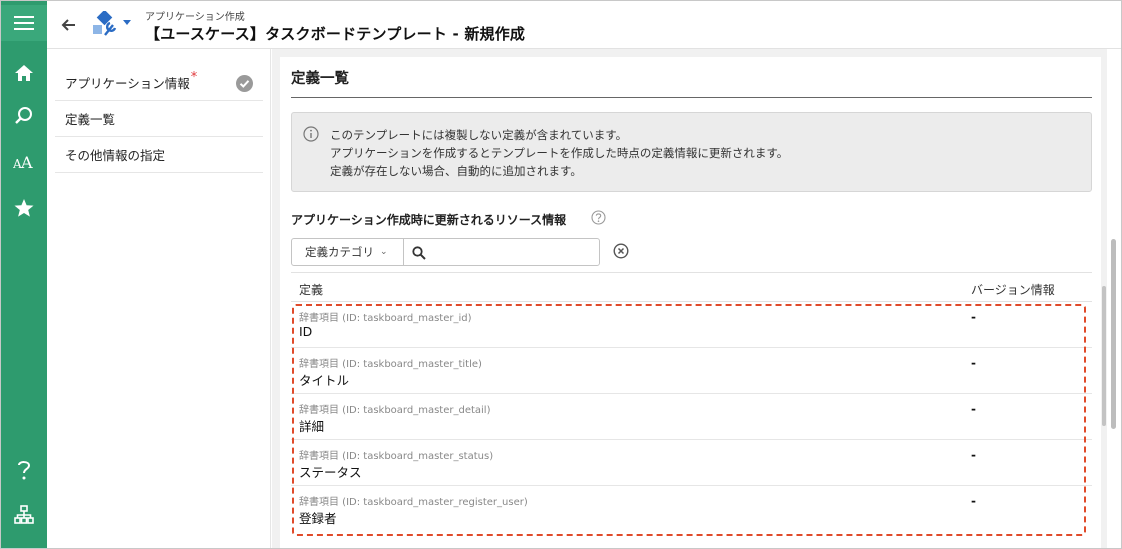 Image resolution: width=1122 pixels, height=549 pixels. I want to click on category-select-label: 定義カテゴリ, so click(339, 252).